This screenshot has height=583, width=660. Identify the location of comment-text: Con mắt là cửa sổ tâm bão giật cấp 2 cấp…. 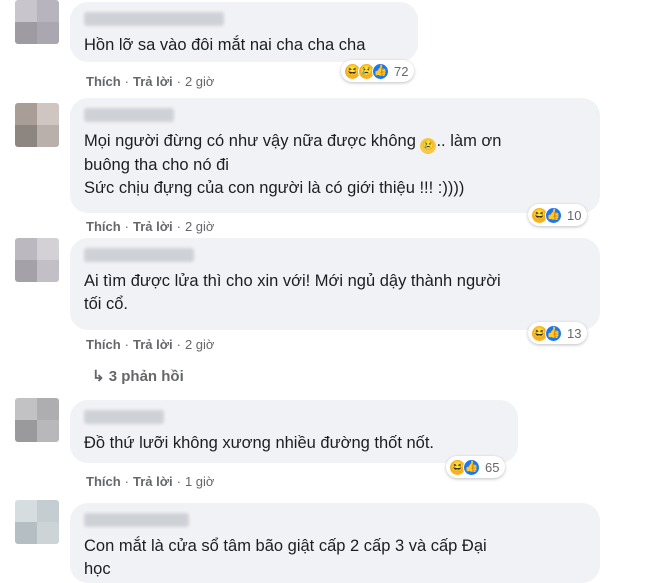
(285, 557).